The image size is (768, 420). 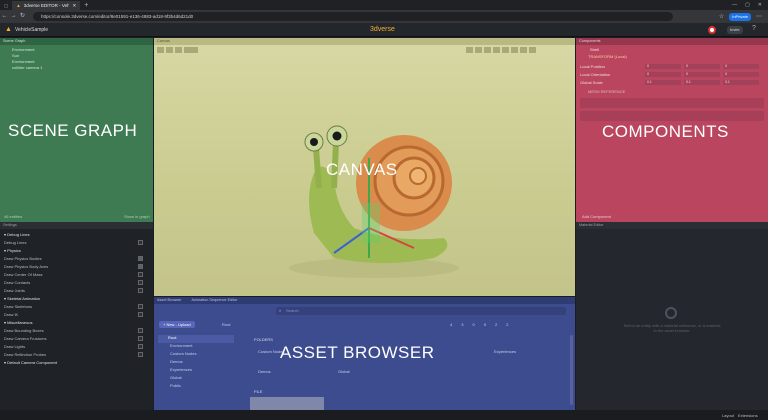 I want to click on tab-asset-browser: Asset Browser, so click(x=169, y=300).